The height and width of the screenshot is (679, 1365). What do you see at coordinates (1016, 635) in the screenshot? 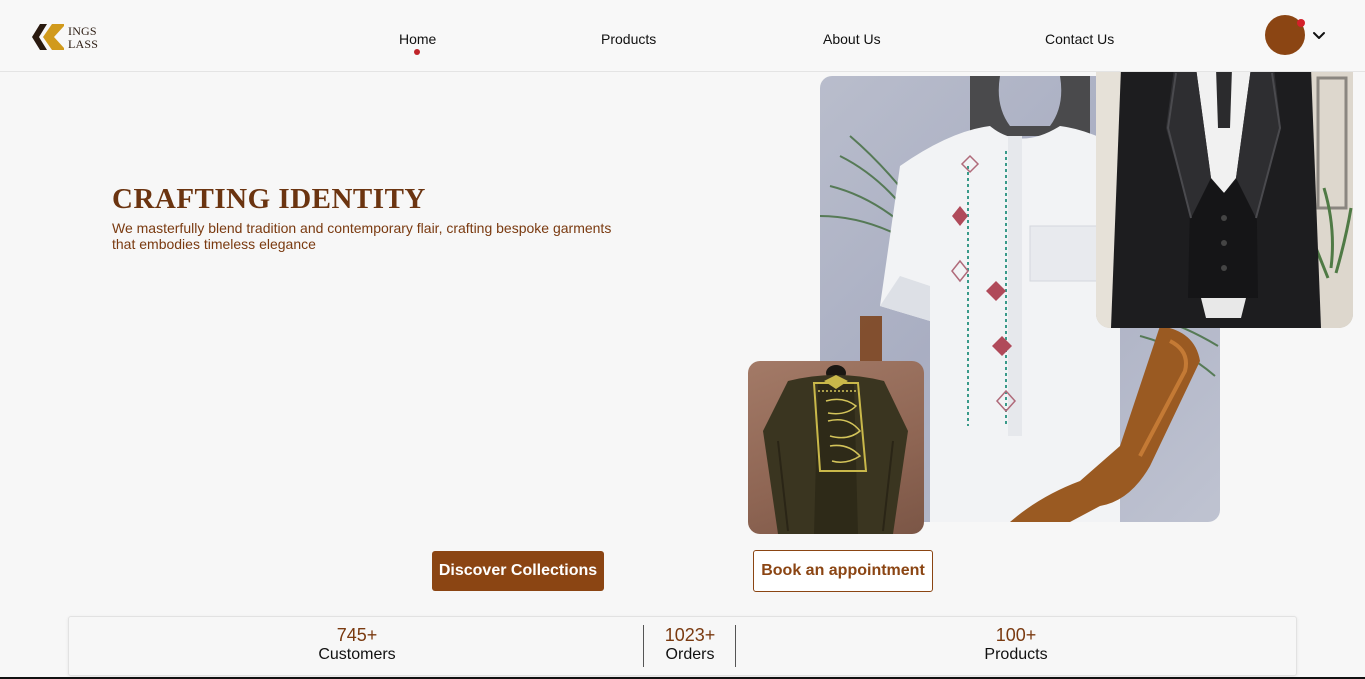
I see `stat-products-value: 100+` at bounding box center [1016, 635].